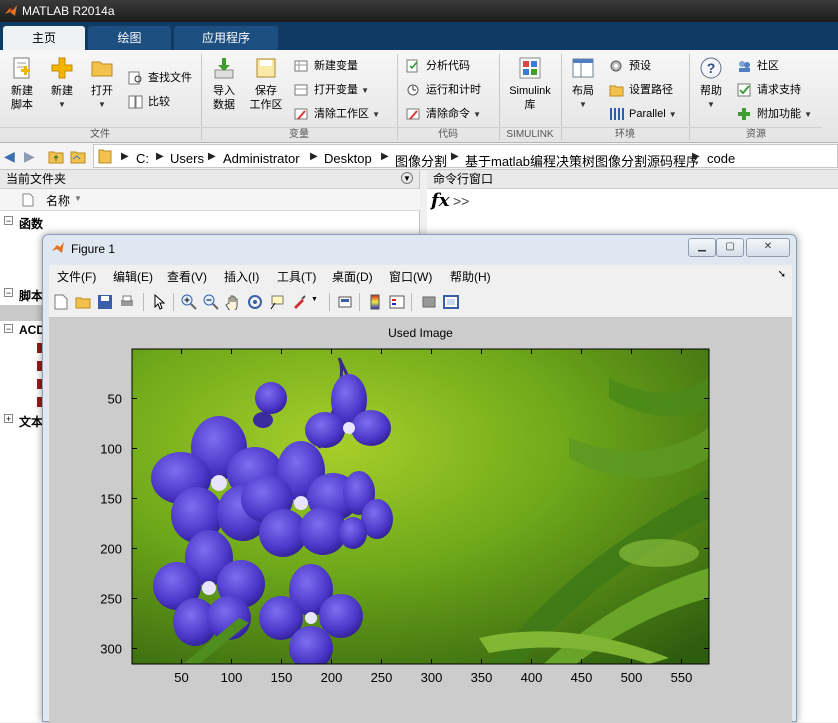 The width and height of the screenshot is (838, 723). What do you see at coordinates (111, 499) in the screenshot?
I see `y-tick-label: 150` at bounding box center [111, 499].